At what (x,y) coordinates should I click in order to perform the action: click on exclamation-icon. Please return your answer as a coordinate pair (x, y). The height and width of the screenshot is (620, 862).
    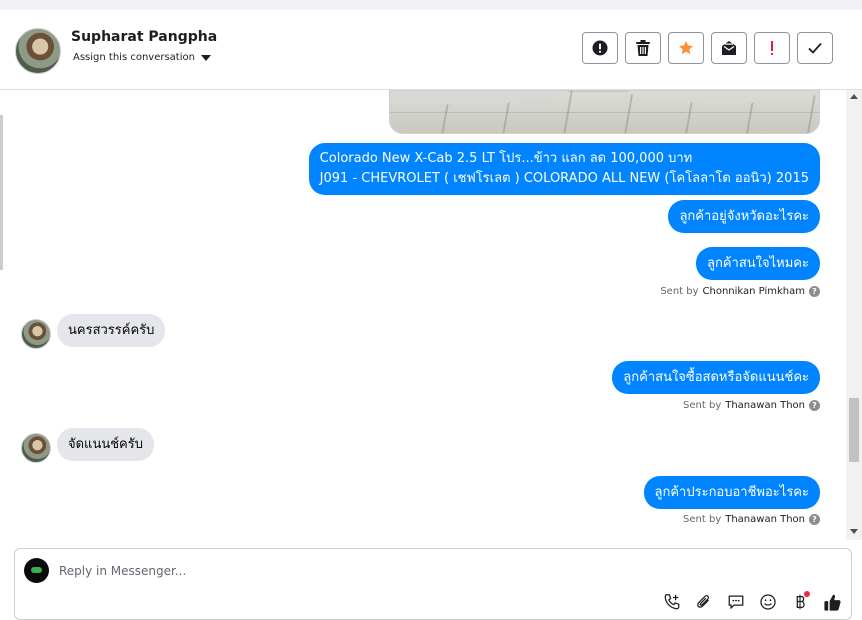
    Looking at the image, I should click on (772, 48).